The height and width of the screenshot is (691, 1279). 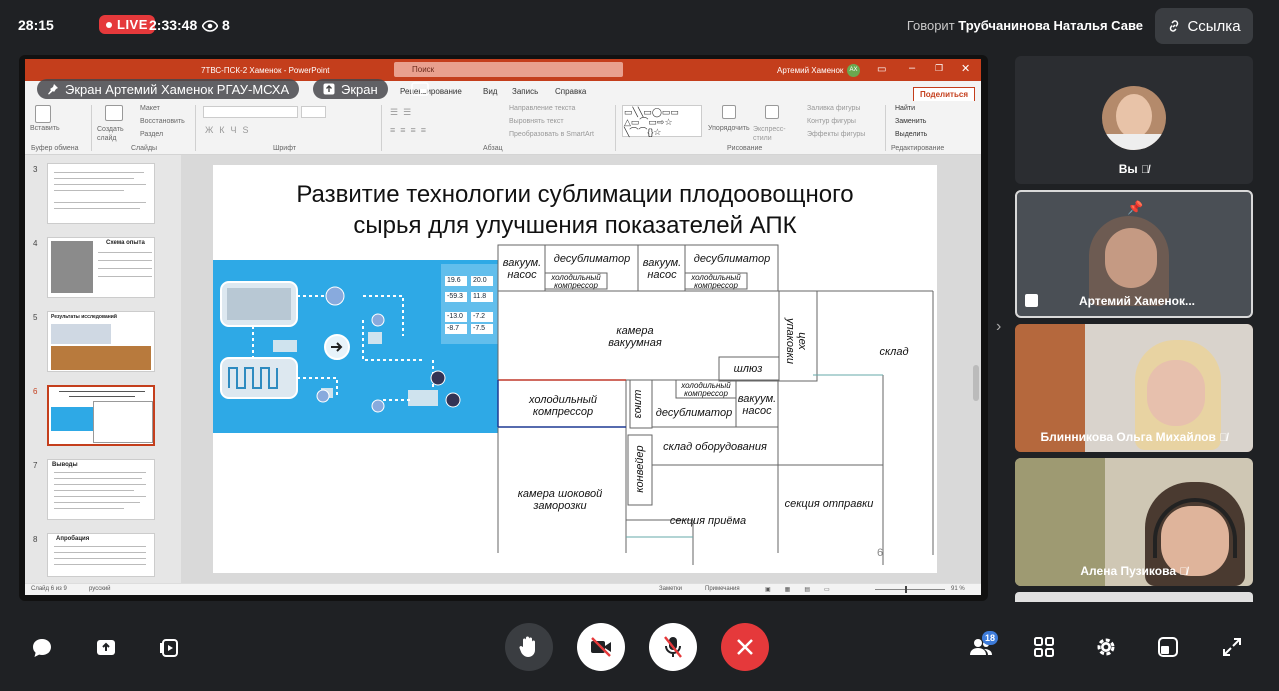 I want to click on menu-review: Рецензирование, so click(x=431, y=91).